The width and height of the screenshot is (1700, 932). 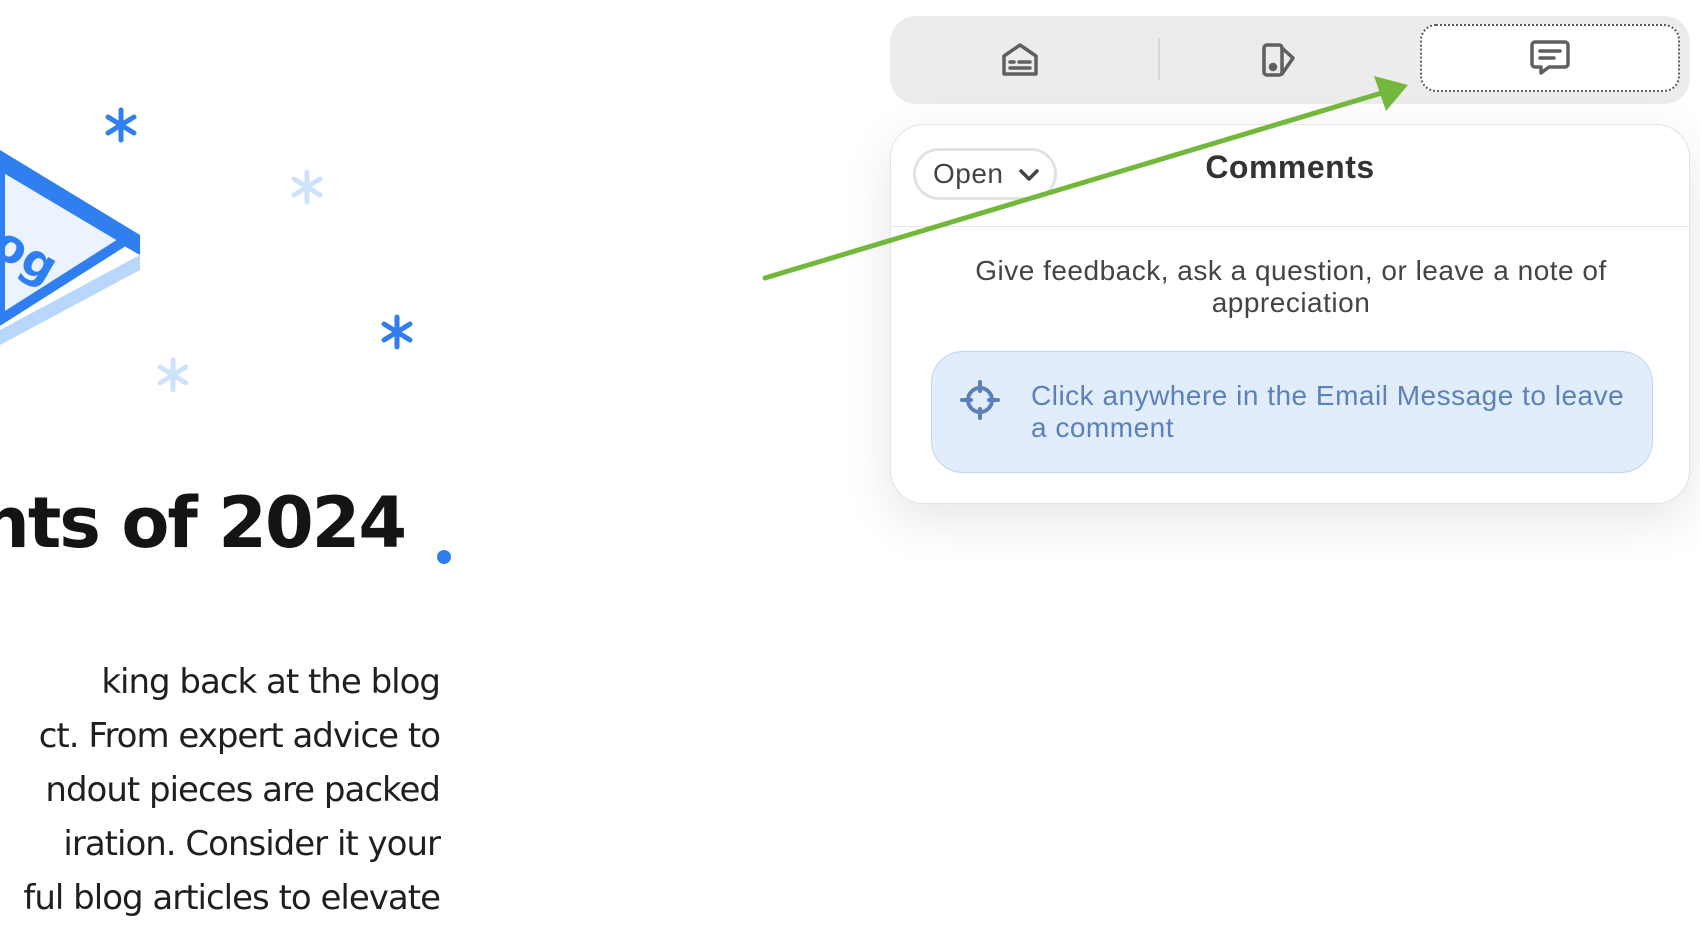 I want to click on envelope-info-icon, so click(x=1020, y=59).